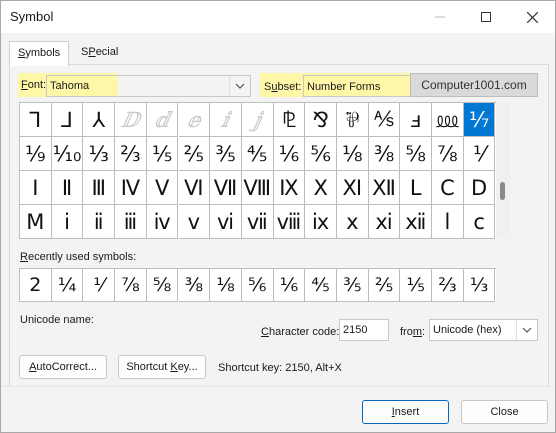 The width and height of the screenshot is (556, 433). Describe the element at coordinates (194, 222) in the screenshot. I see `symbol-cell: ⅴ` at that location.